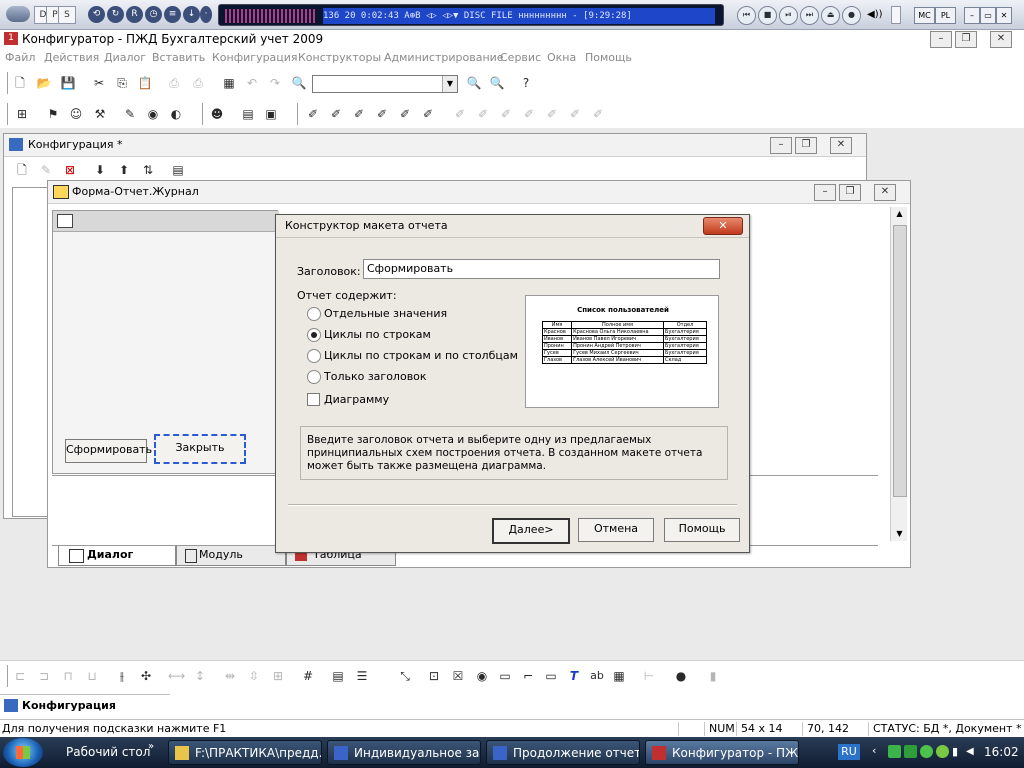  I want to click on menu-file: Файл, so click(20, 57).